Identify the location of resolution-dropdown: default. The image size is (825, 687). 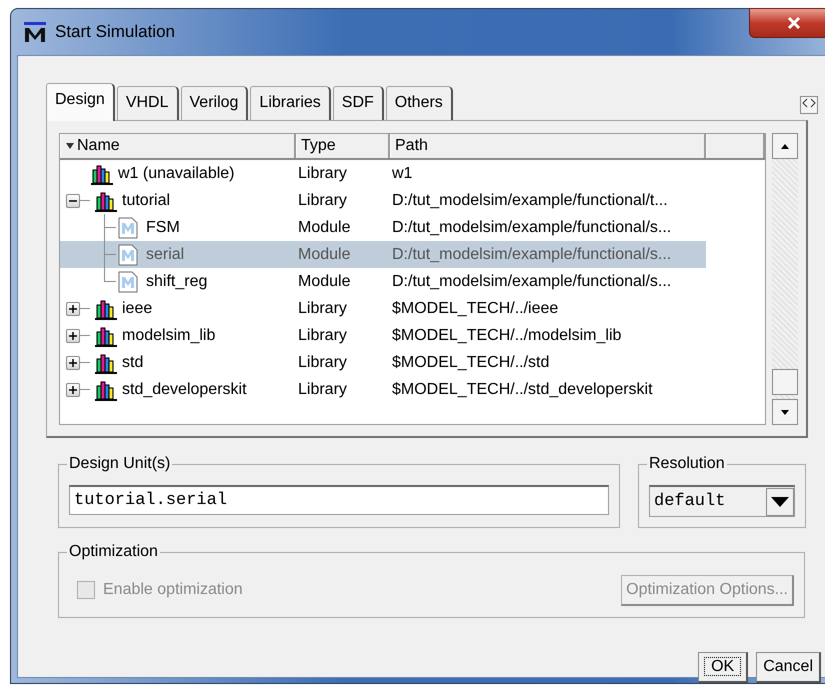
(722, 501).